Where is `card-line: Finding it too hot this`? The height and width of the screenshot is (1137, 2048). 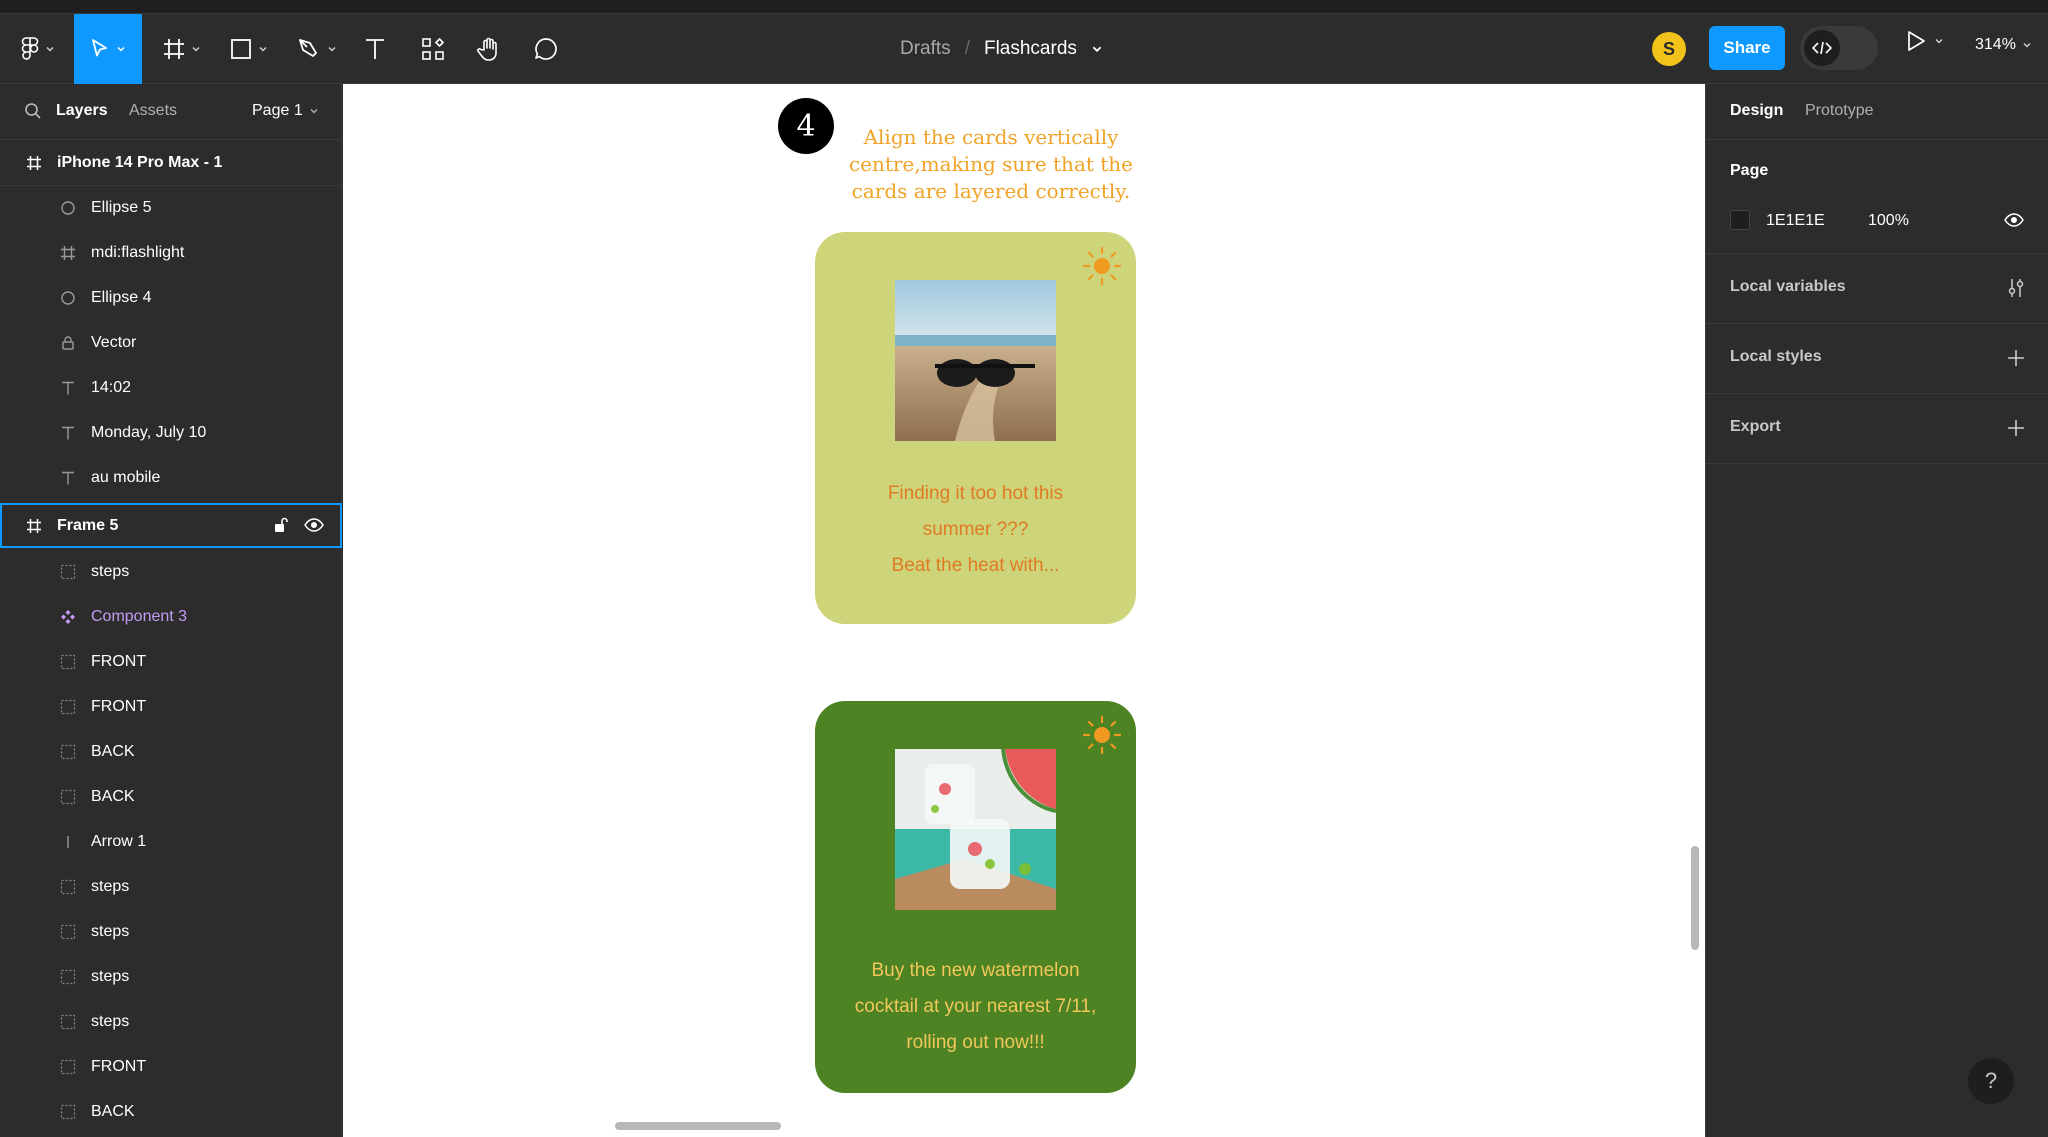
card-line: Finding it too hot this is located at coordinates (975, 493).